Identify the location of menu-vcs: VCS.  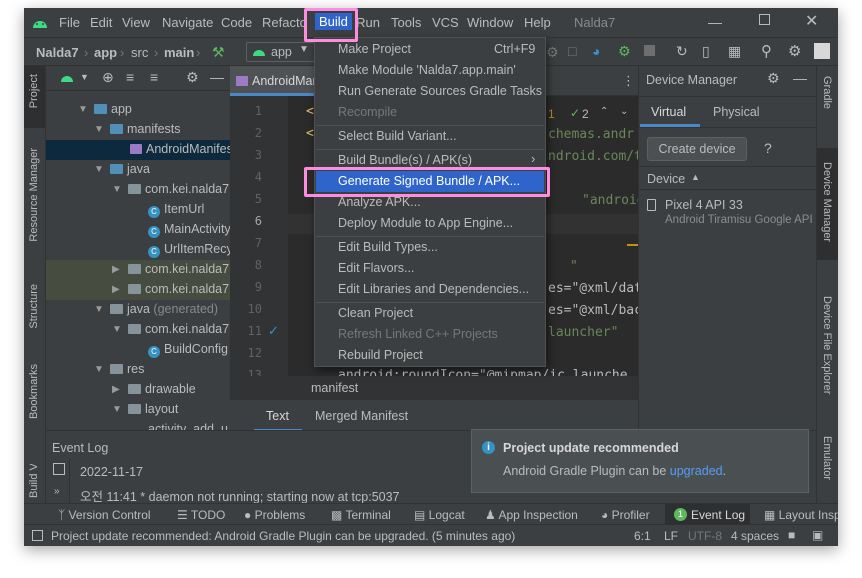
(445, 22).